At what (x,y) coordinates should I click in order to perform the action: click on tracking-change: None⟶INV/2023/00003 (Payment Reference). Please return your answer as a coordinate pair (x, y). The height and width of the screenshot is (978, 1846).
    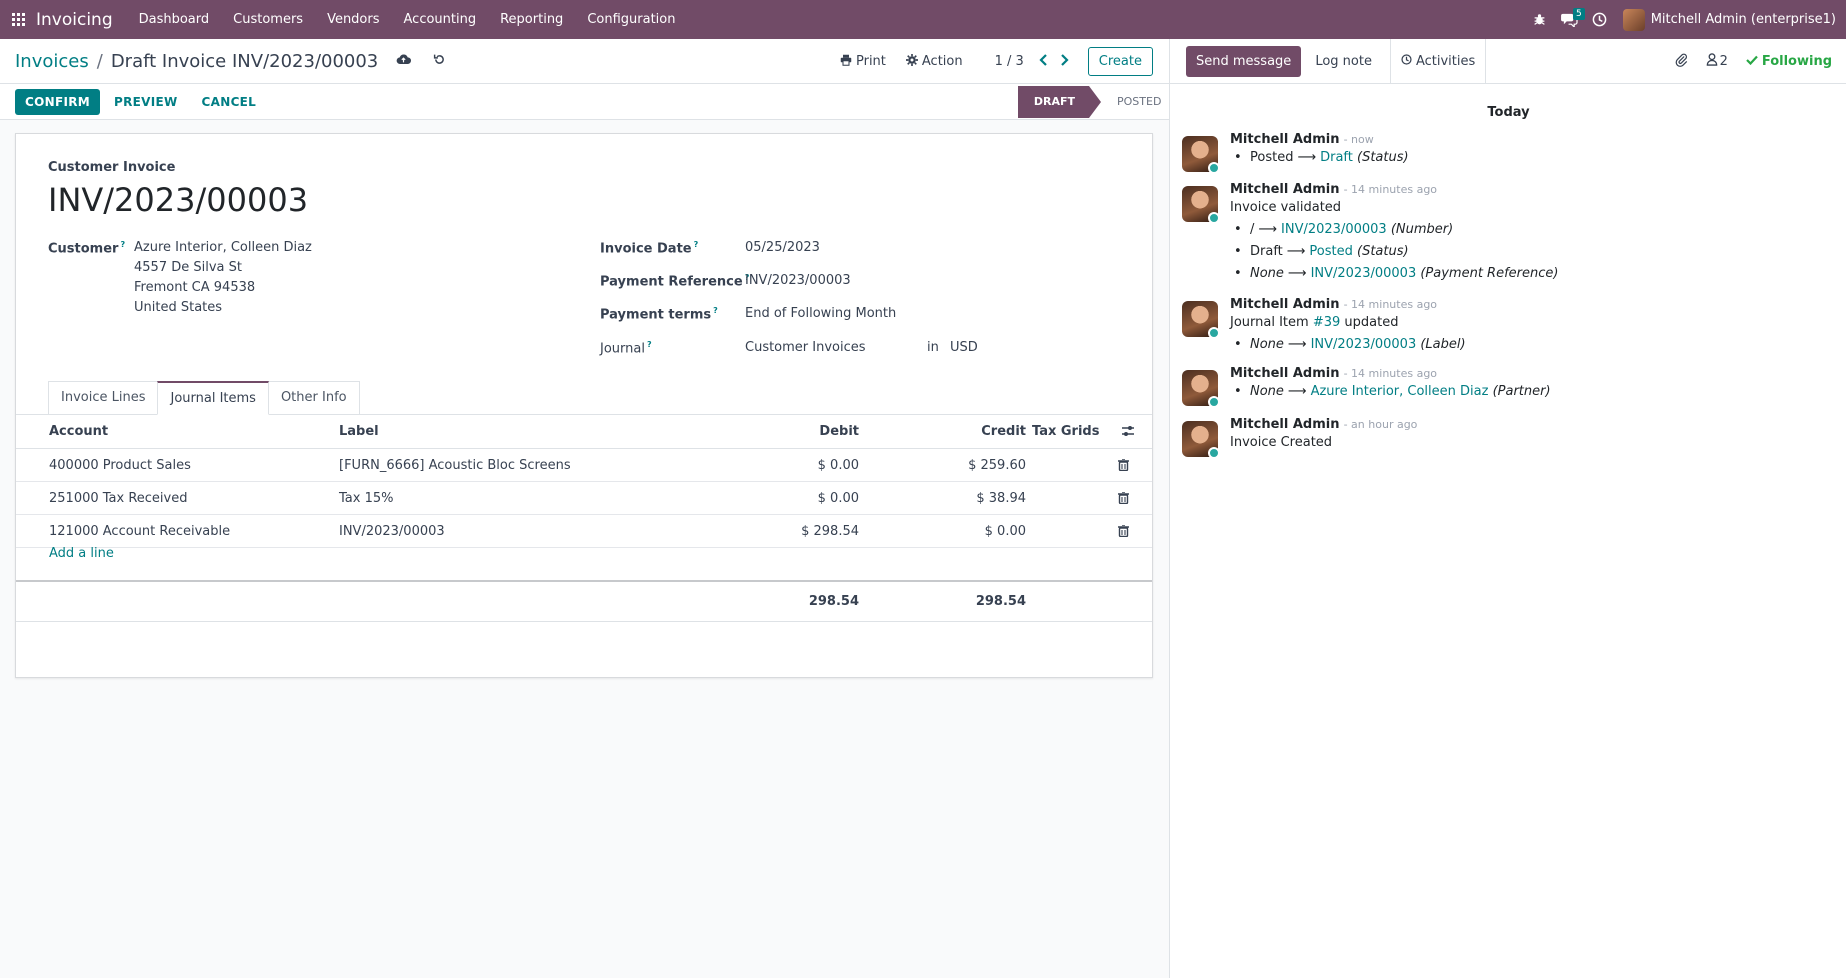
    Looking at the image, I should click on (1530, 274).